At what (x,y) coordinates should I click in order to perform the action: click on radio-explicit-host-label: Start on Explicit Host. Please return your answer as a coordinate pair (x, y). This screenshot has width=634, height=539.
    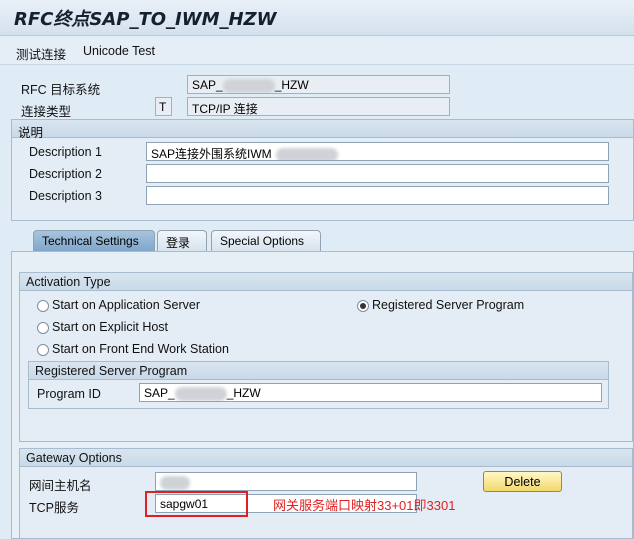
    Looking at the image, I should click on (110, 327).